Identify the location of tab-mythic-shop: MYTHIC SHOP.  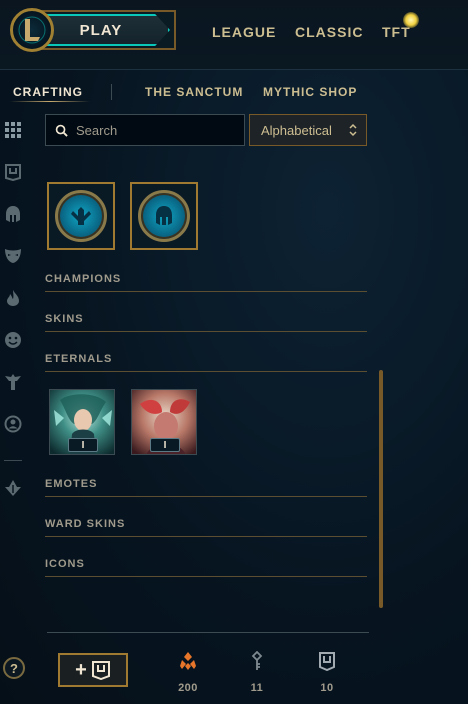
(310, 92).